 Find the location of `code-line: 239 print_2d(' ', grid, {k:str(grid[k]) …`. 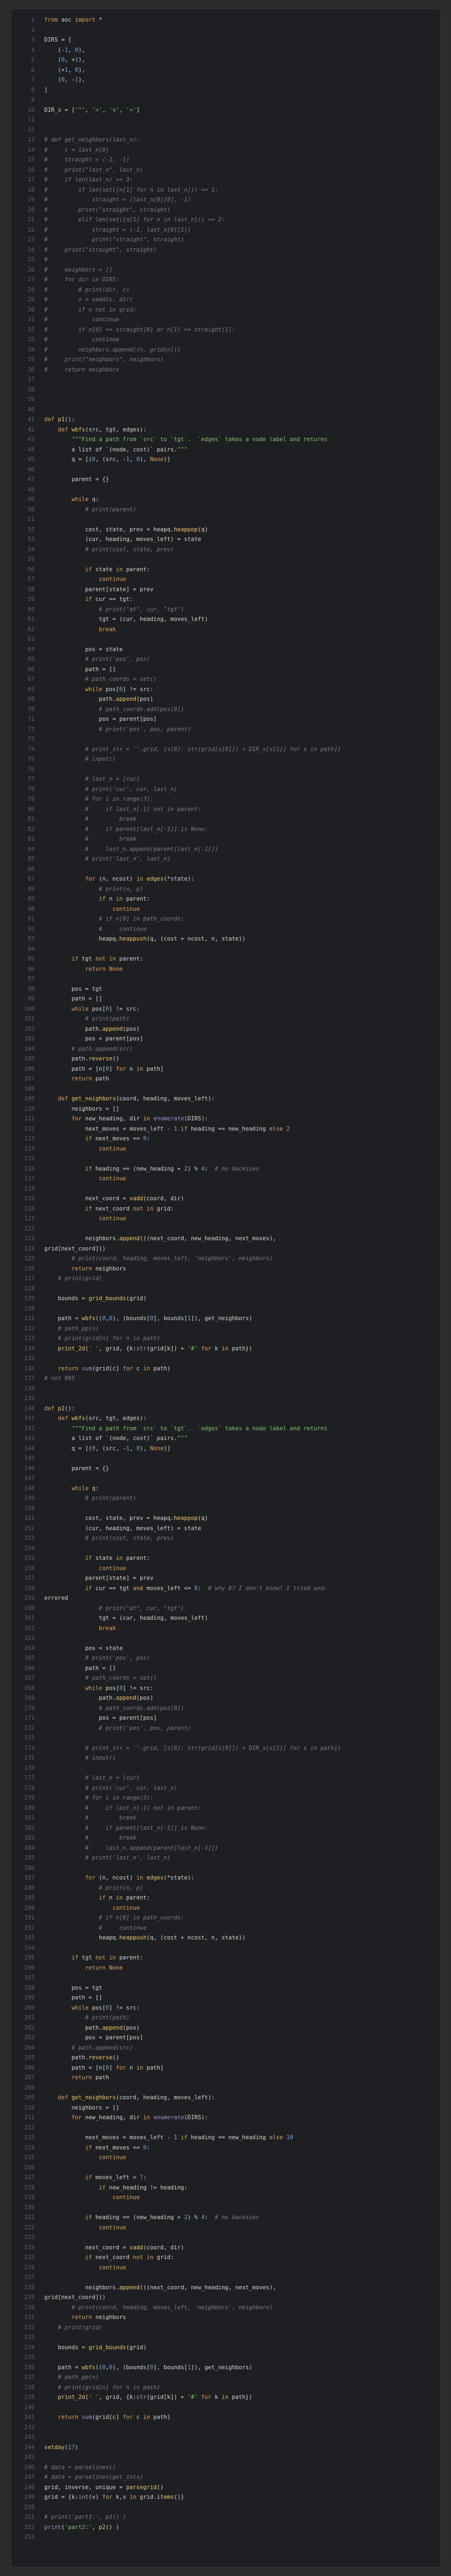

code-line: 239 print_2d(' ', grid, {k:str(grid[k]) … is located at coordinates (225, 2397).